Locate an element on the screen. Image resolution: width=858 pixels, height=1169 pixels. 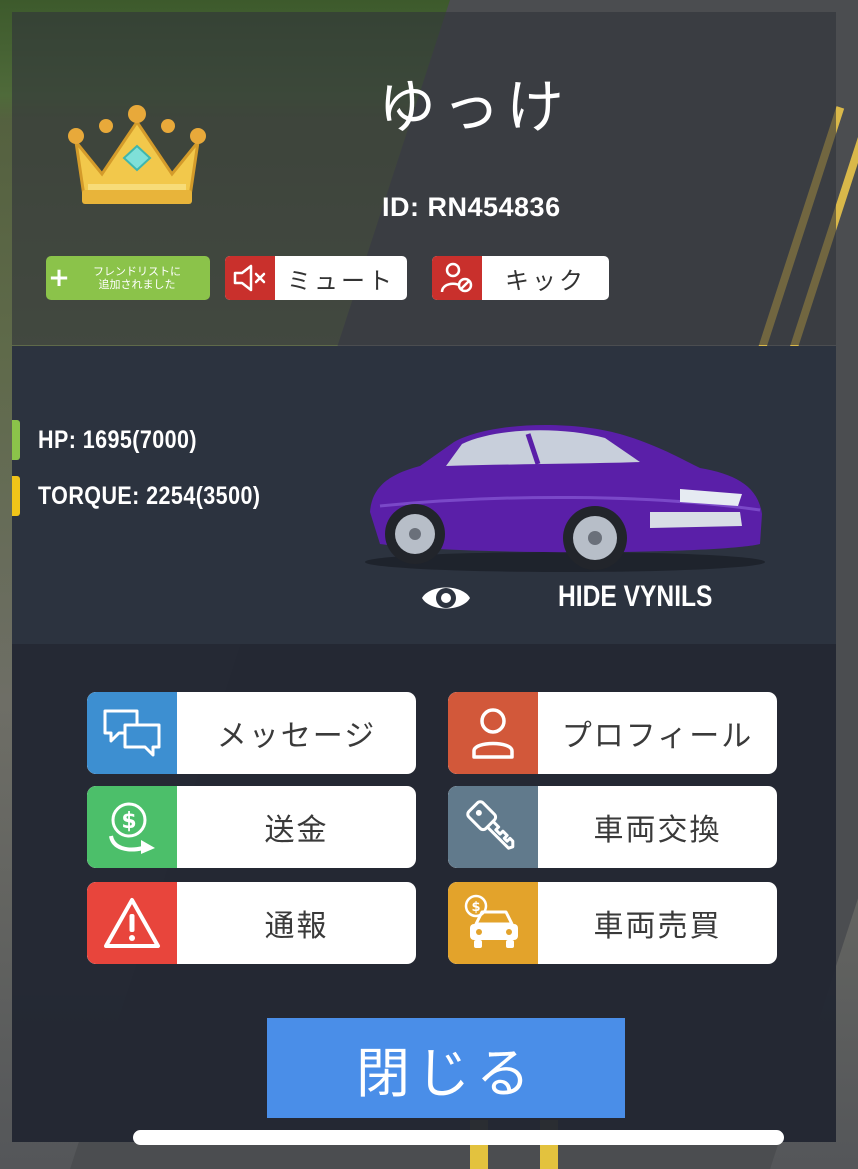
mute-label: ミュート is located at coordinates (341, 280).